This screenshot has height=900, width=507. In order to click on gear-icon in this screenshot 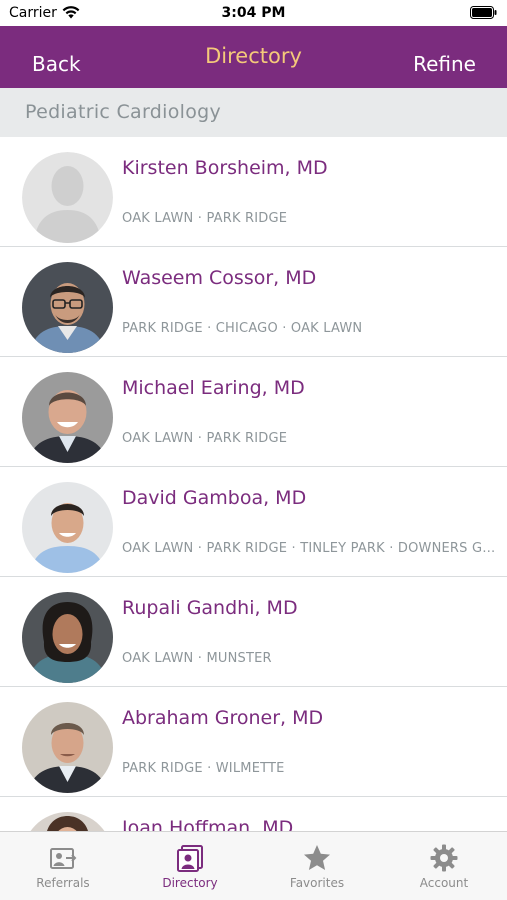, I will do `click(444, 858)`.